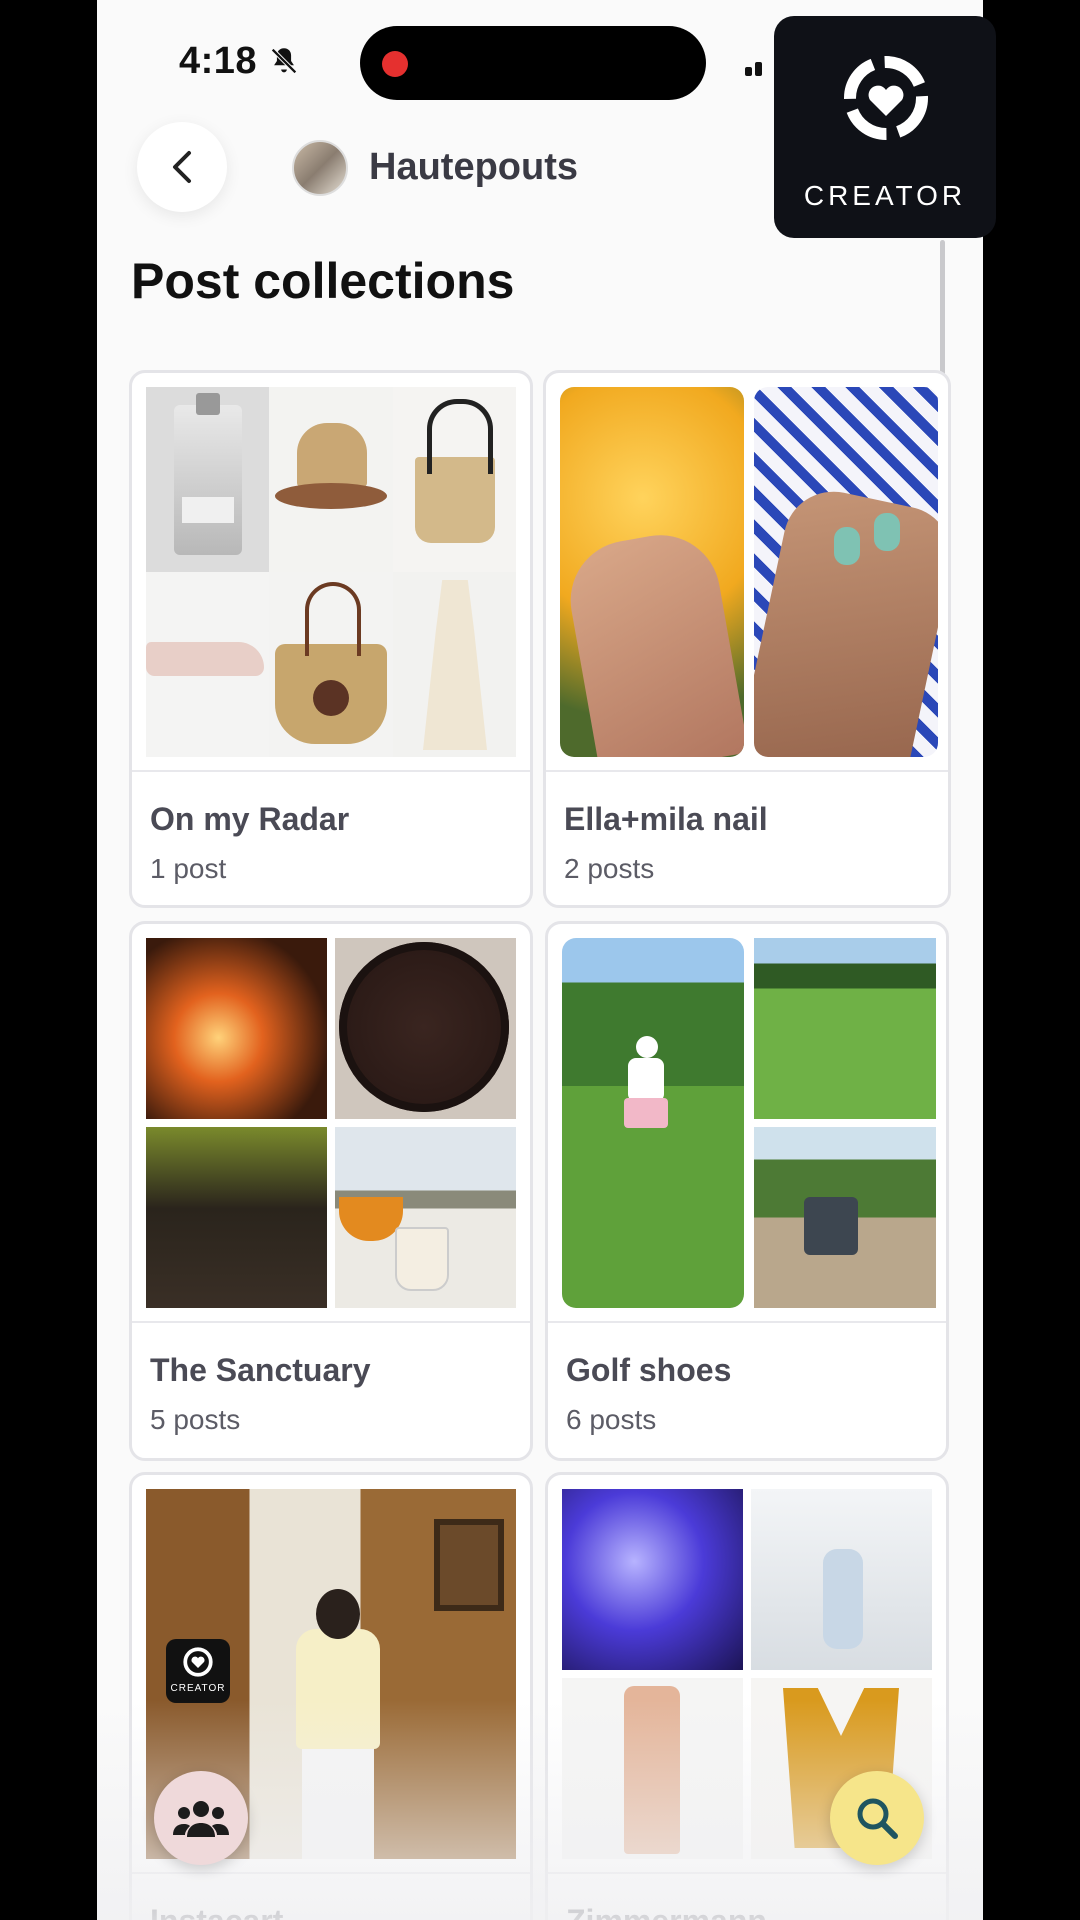  What do you see at coordinates (331, 479) in the screenshot?
I see `straw-hat-image` at bounding box center [331, 479].